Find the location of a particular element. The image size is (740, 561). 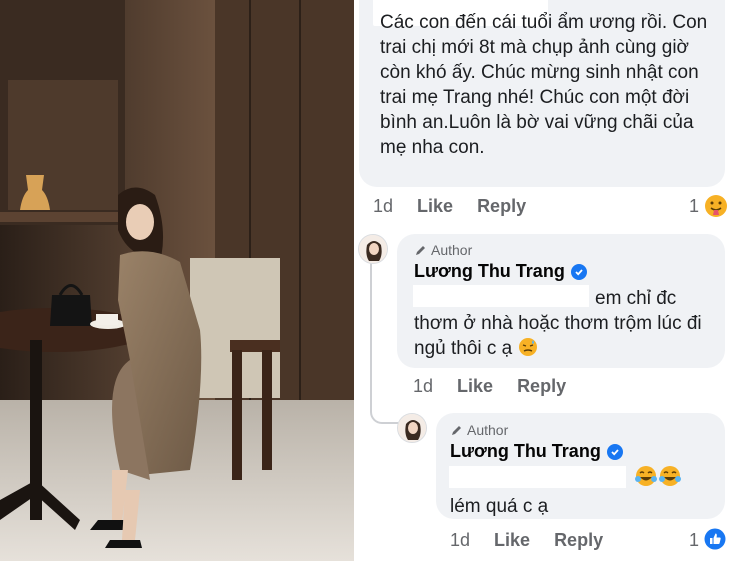

like-thumb-icon is located at coordinates (715, 539).